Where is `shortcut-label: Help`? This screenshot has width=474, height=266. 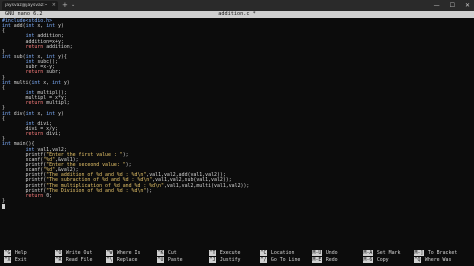 shortcut-label: Help is located at coordinates (20, 253).